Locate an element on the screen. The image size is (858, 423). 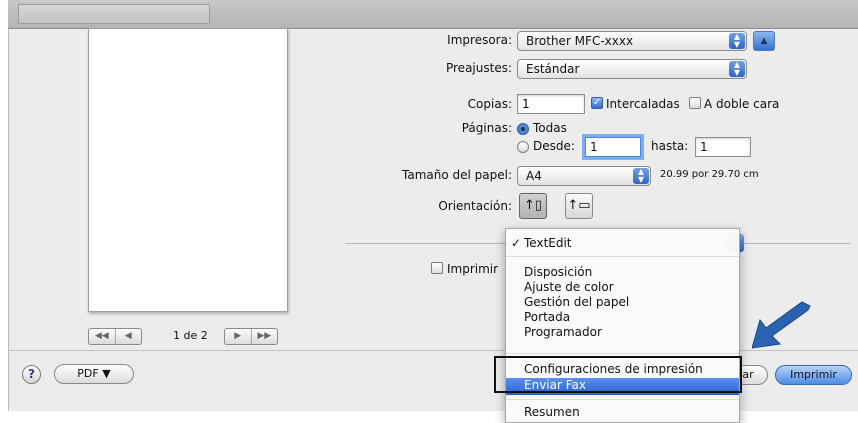
hidden-text-placeholder is located at coordinates (760, 268).